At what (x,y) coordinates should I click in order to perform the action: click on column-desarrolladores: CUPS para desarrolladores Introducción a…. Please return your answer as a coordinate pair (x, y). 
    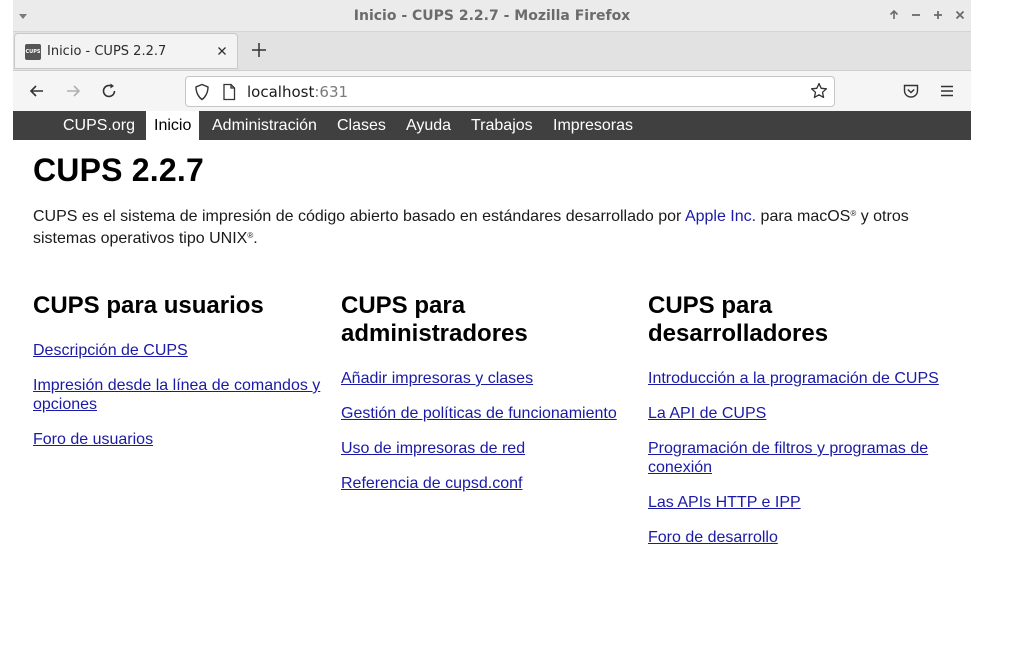
    Looking at the image, I should click on (795, 427).